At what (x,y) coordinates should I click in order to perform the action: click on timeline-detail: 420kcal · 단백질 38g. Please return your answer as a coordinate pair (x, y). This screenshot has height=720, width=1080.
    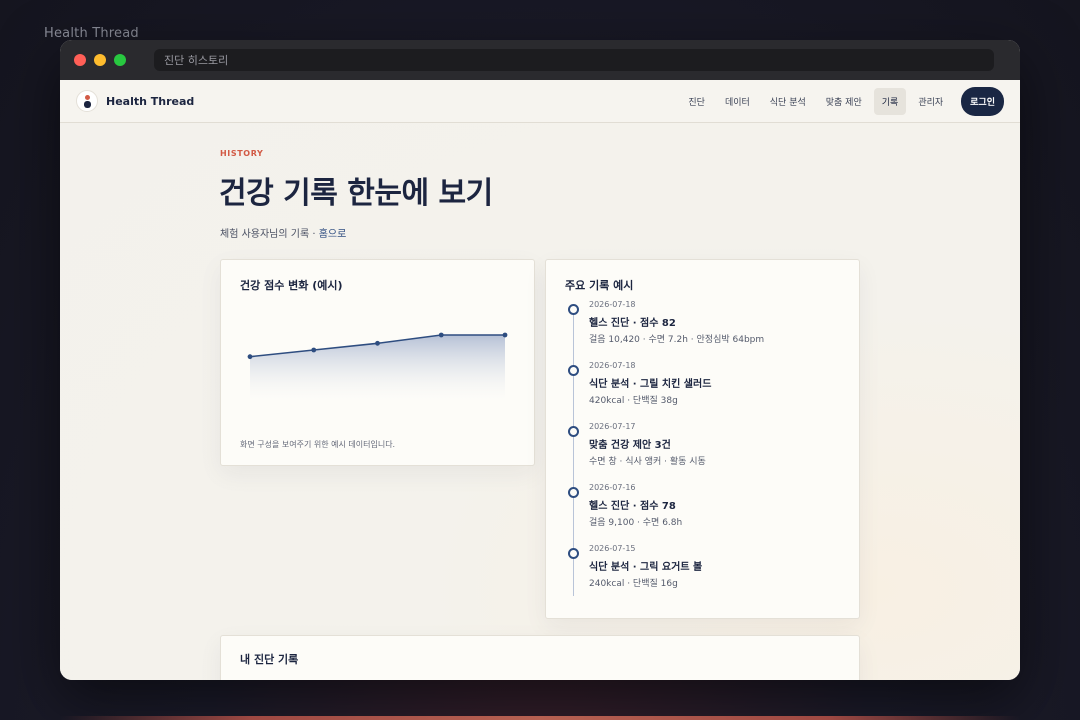
    Looking at the image, I should click on (633, 401).